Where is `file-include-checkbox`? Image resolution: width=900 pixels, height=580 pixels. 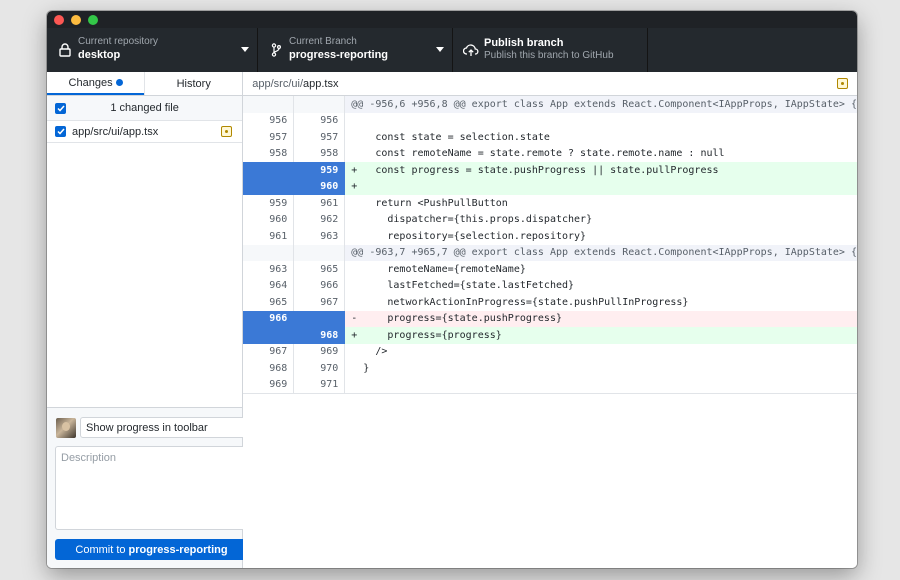
file-include-checkbox is located at coordinates (60, 131).